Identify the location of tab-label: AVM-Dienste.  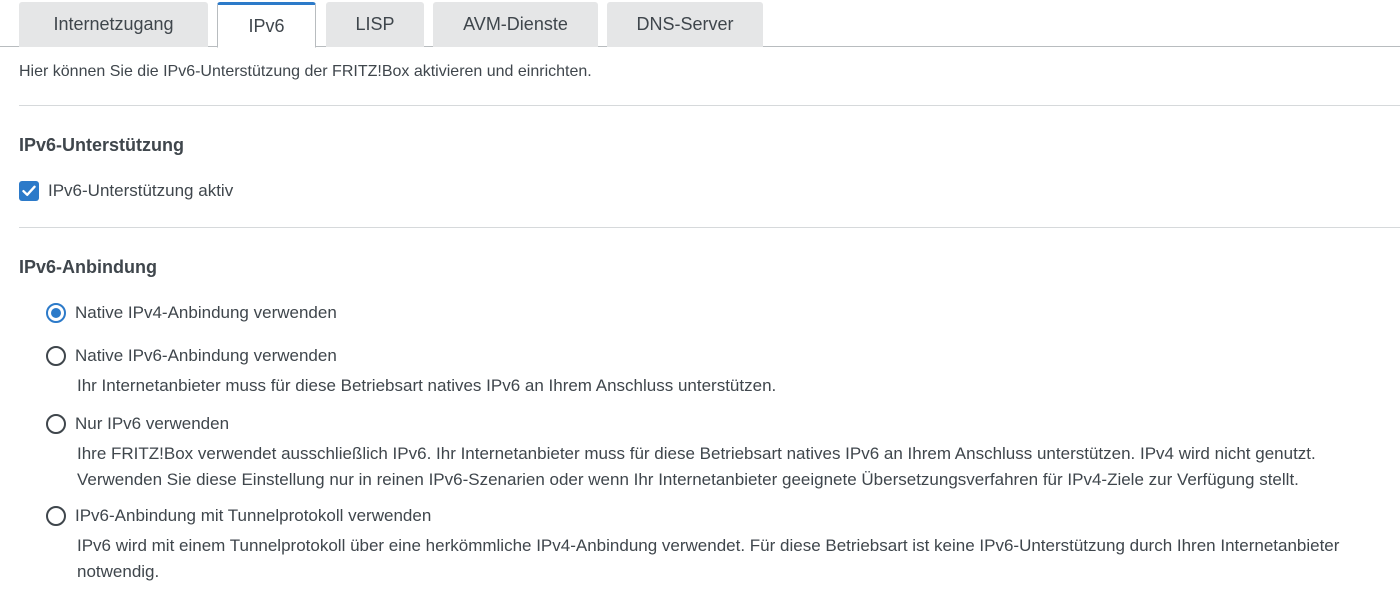
(515, 24).